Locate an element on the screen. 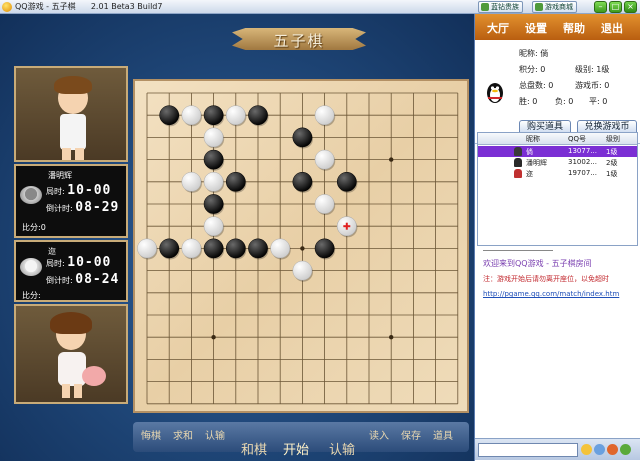  player2-info: 迩 局时: 10-00 倒计时: 08-24 比分: is located at coordinates (71, 271).